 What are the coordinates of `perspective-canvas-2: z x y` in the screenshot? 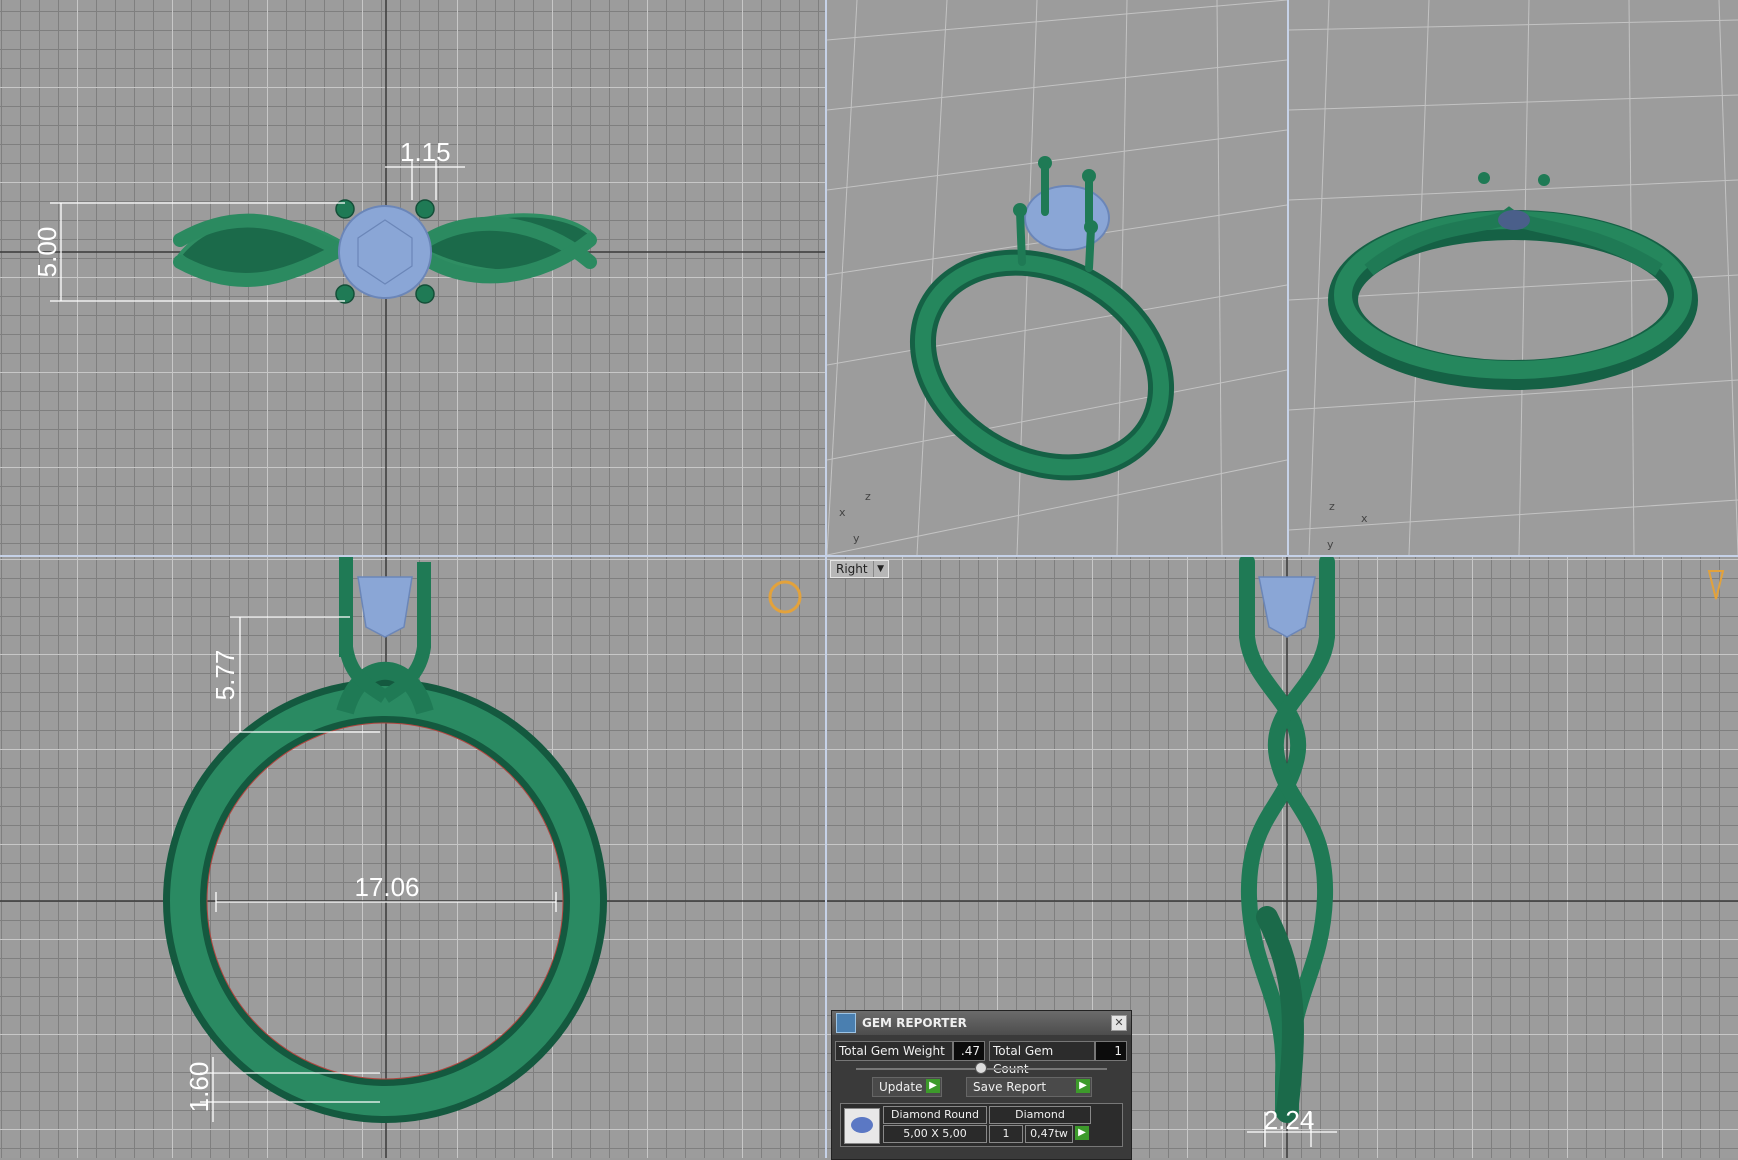 It's located at (1513, 277).